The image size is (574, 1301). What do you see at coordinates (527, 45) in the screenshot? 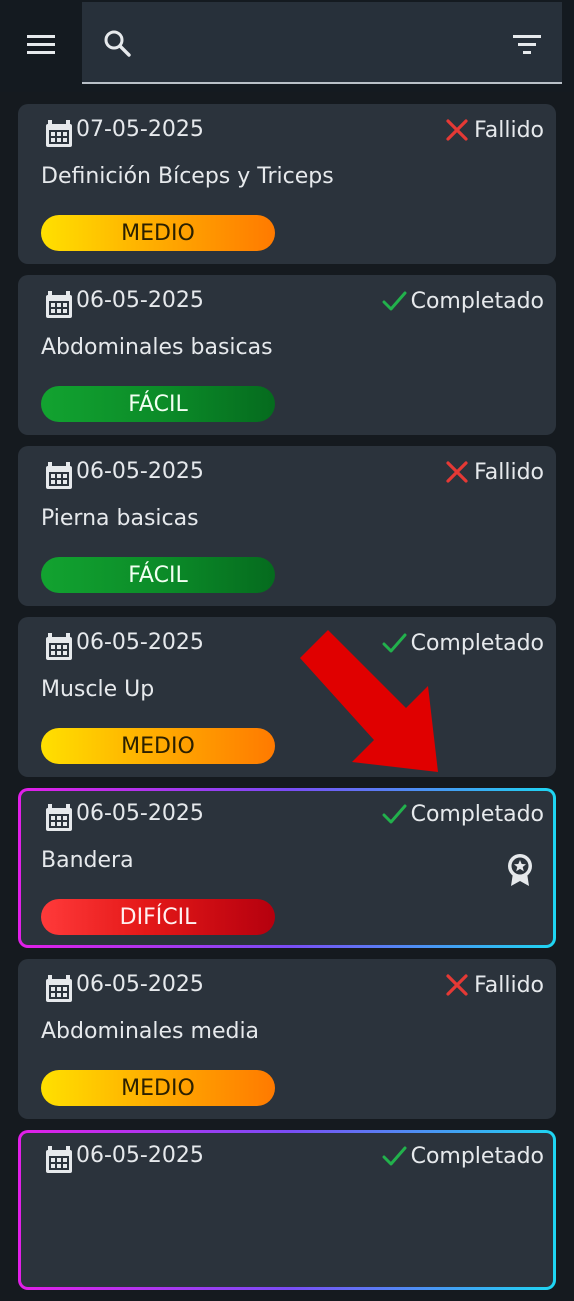
I see `filter-icon` at bounding box center [527, 45].